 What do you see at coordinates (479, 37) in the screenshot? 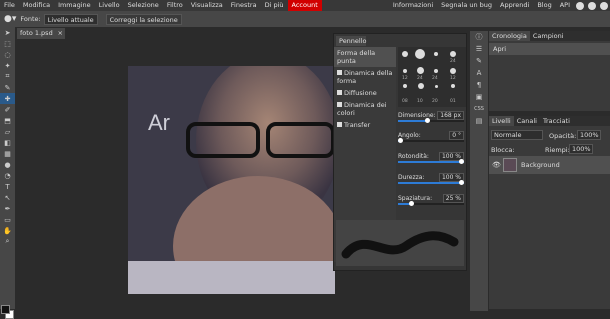
I see `info-icon: ⓘ` at bounding box center [479, 37].